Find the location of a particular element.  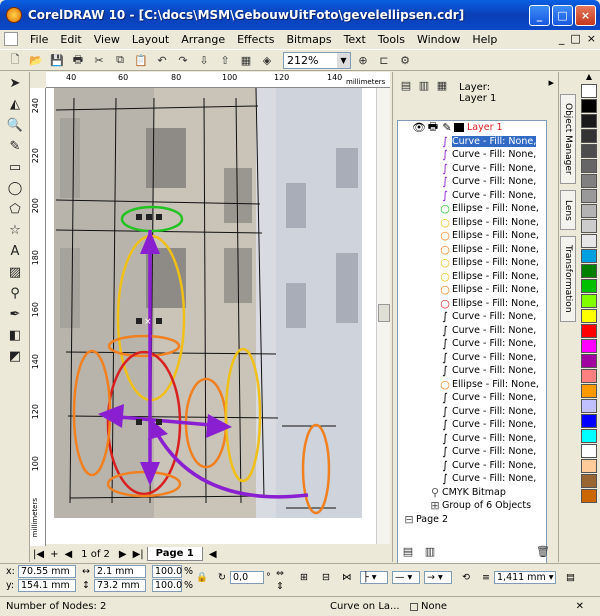

rotation-angle-field: 0,0 is located at coordinates (247, 577).